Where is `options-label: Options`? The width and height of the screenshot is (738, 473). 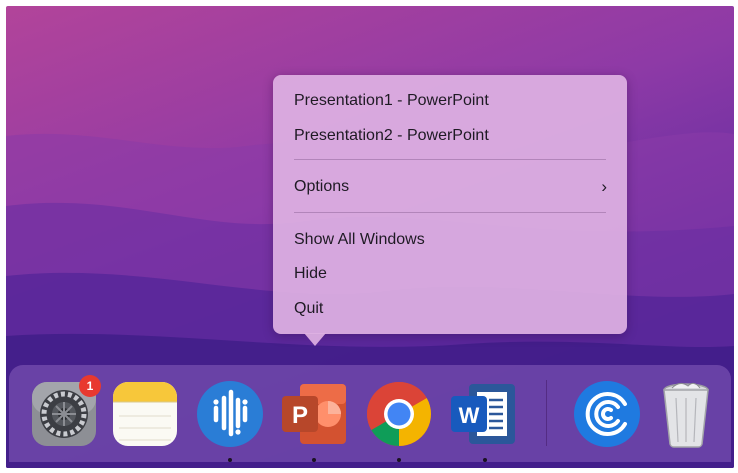 options-label: Options is located at coordinates (322, 186).